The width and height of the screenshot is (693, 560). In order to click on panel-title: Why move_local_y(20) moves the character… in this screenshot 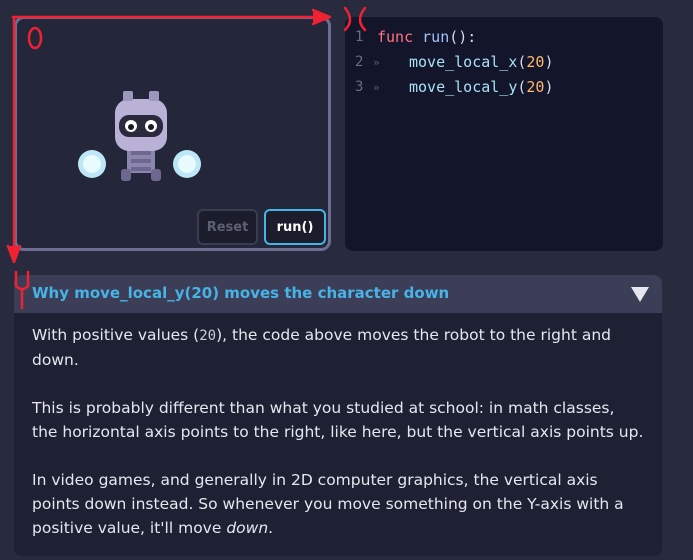, I will do `click(241, 293)`.